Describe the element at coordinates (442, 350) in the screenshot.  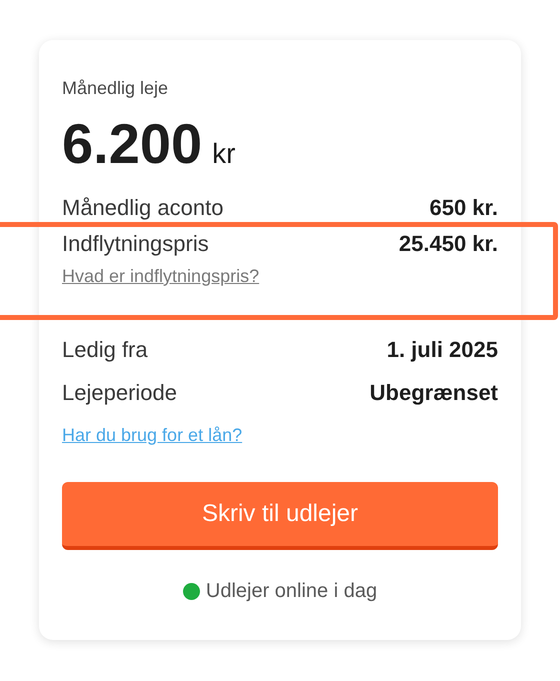
I see `row-value: 1. juli 2025` at that location.